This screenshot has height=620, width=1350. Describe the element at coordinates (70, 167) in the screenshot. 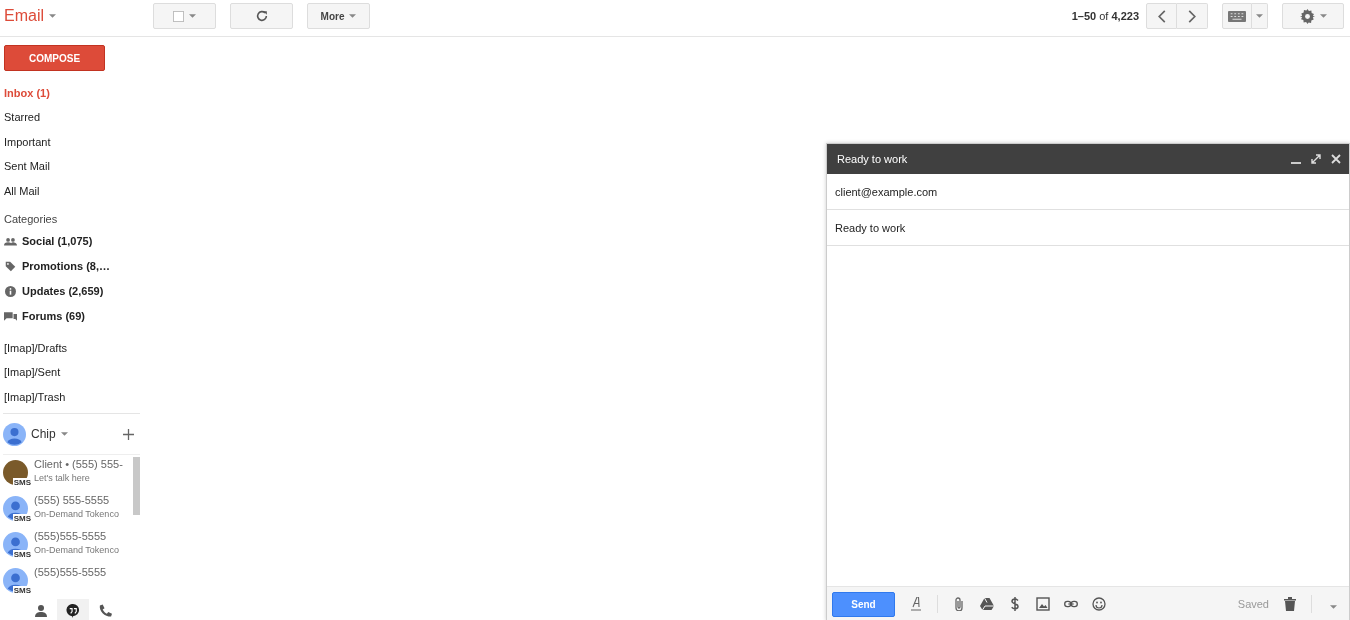

I see `nav-item: Sent Mail` at that location.